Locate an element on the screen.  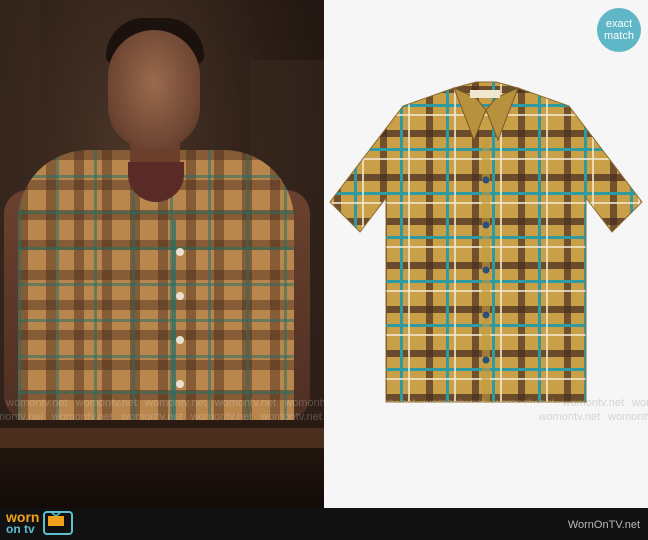
site-name: WornOnTV.net is located at coordinates (603, 525).